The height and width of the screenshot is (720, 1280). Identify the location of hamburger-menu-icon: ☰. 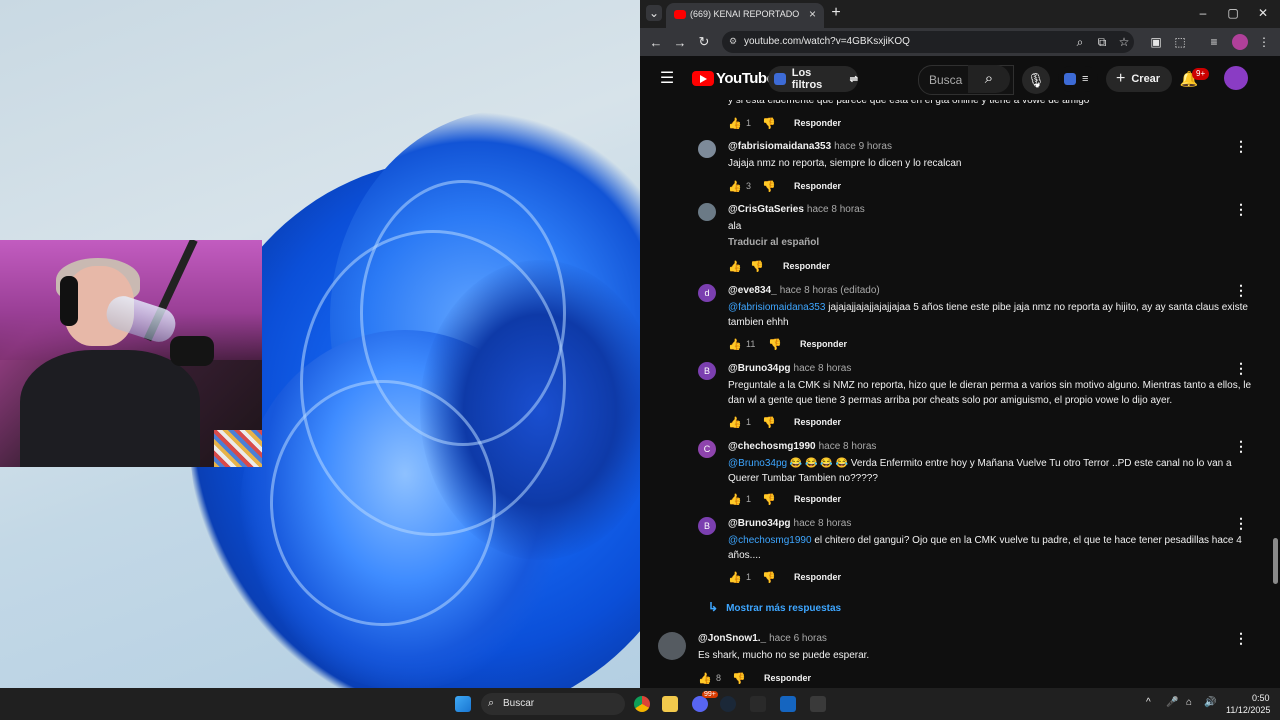
(667, 78).